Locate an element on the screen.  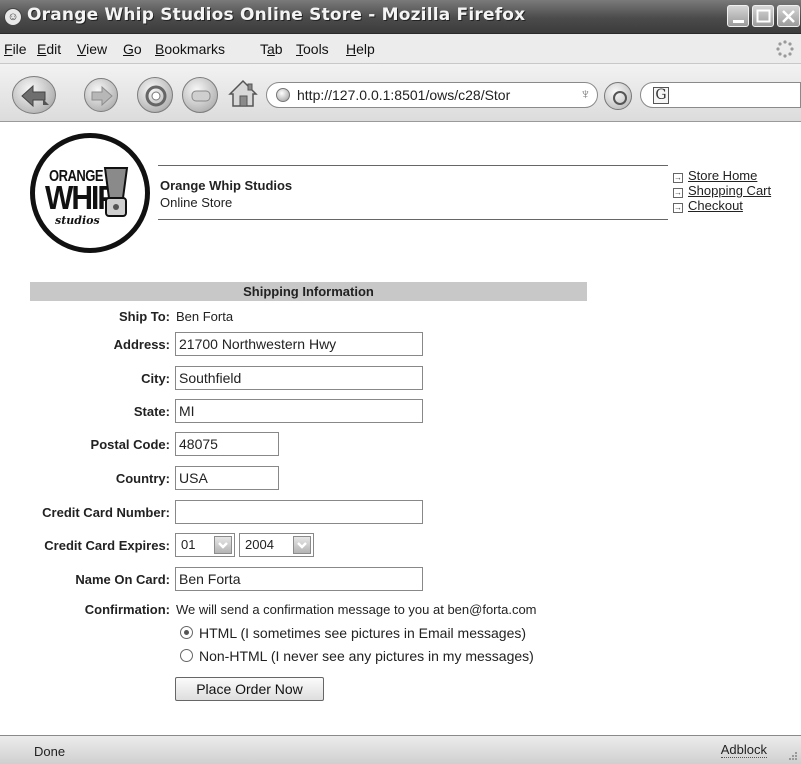
back-button is located at coordinates (34, 95).